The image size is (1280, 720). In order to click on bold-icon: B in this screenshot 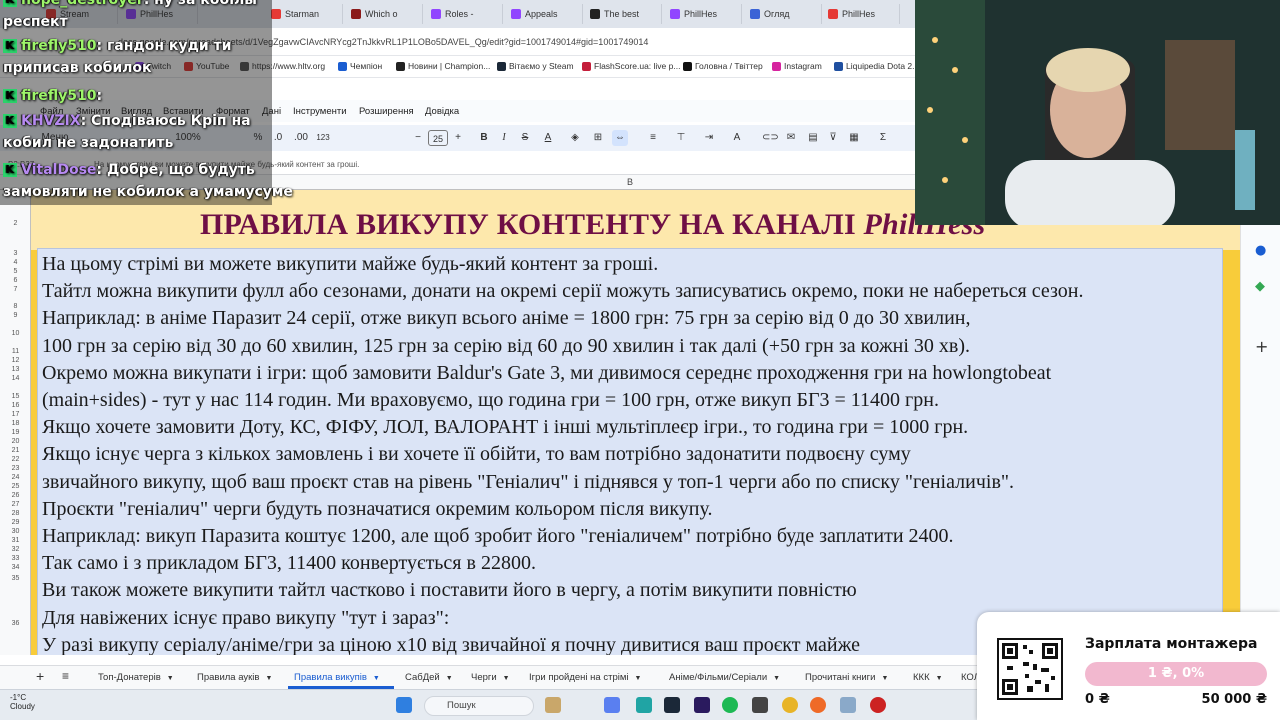, I will do `click(484, 138)`.